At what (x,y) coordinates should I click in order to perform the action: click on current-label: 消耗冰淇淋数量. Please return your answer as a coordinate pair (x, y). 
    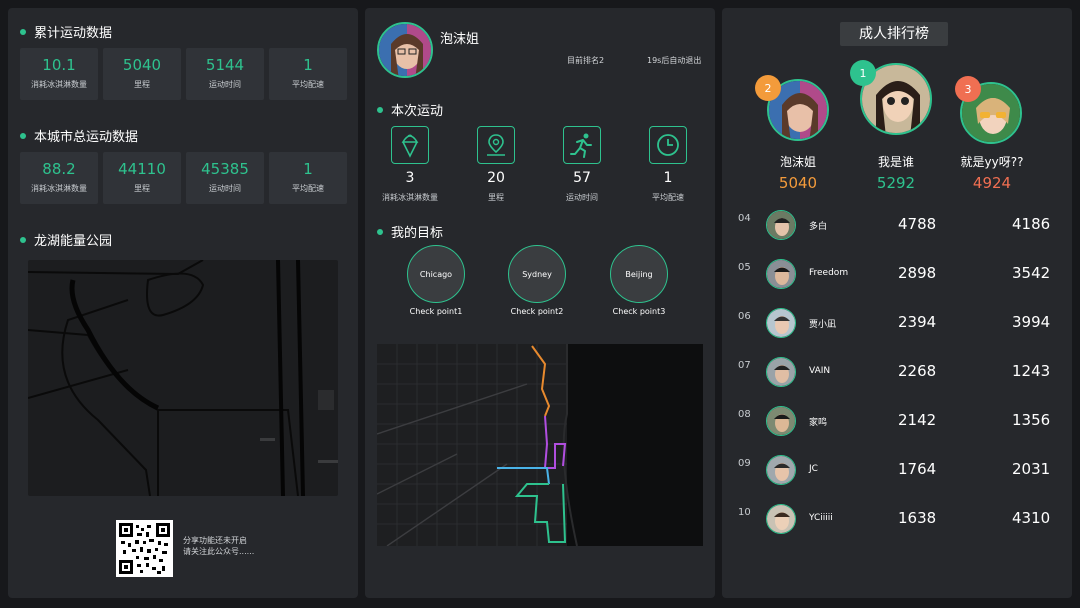
    Looking at the image, I should click on (410, 197).